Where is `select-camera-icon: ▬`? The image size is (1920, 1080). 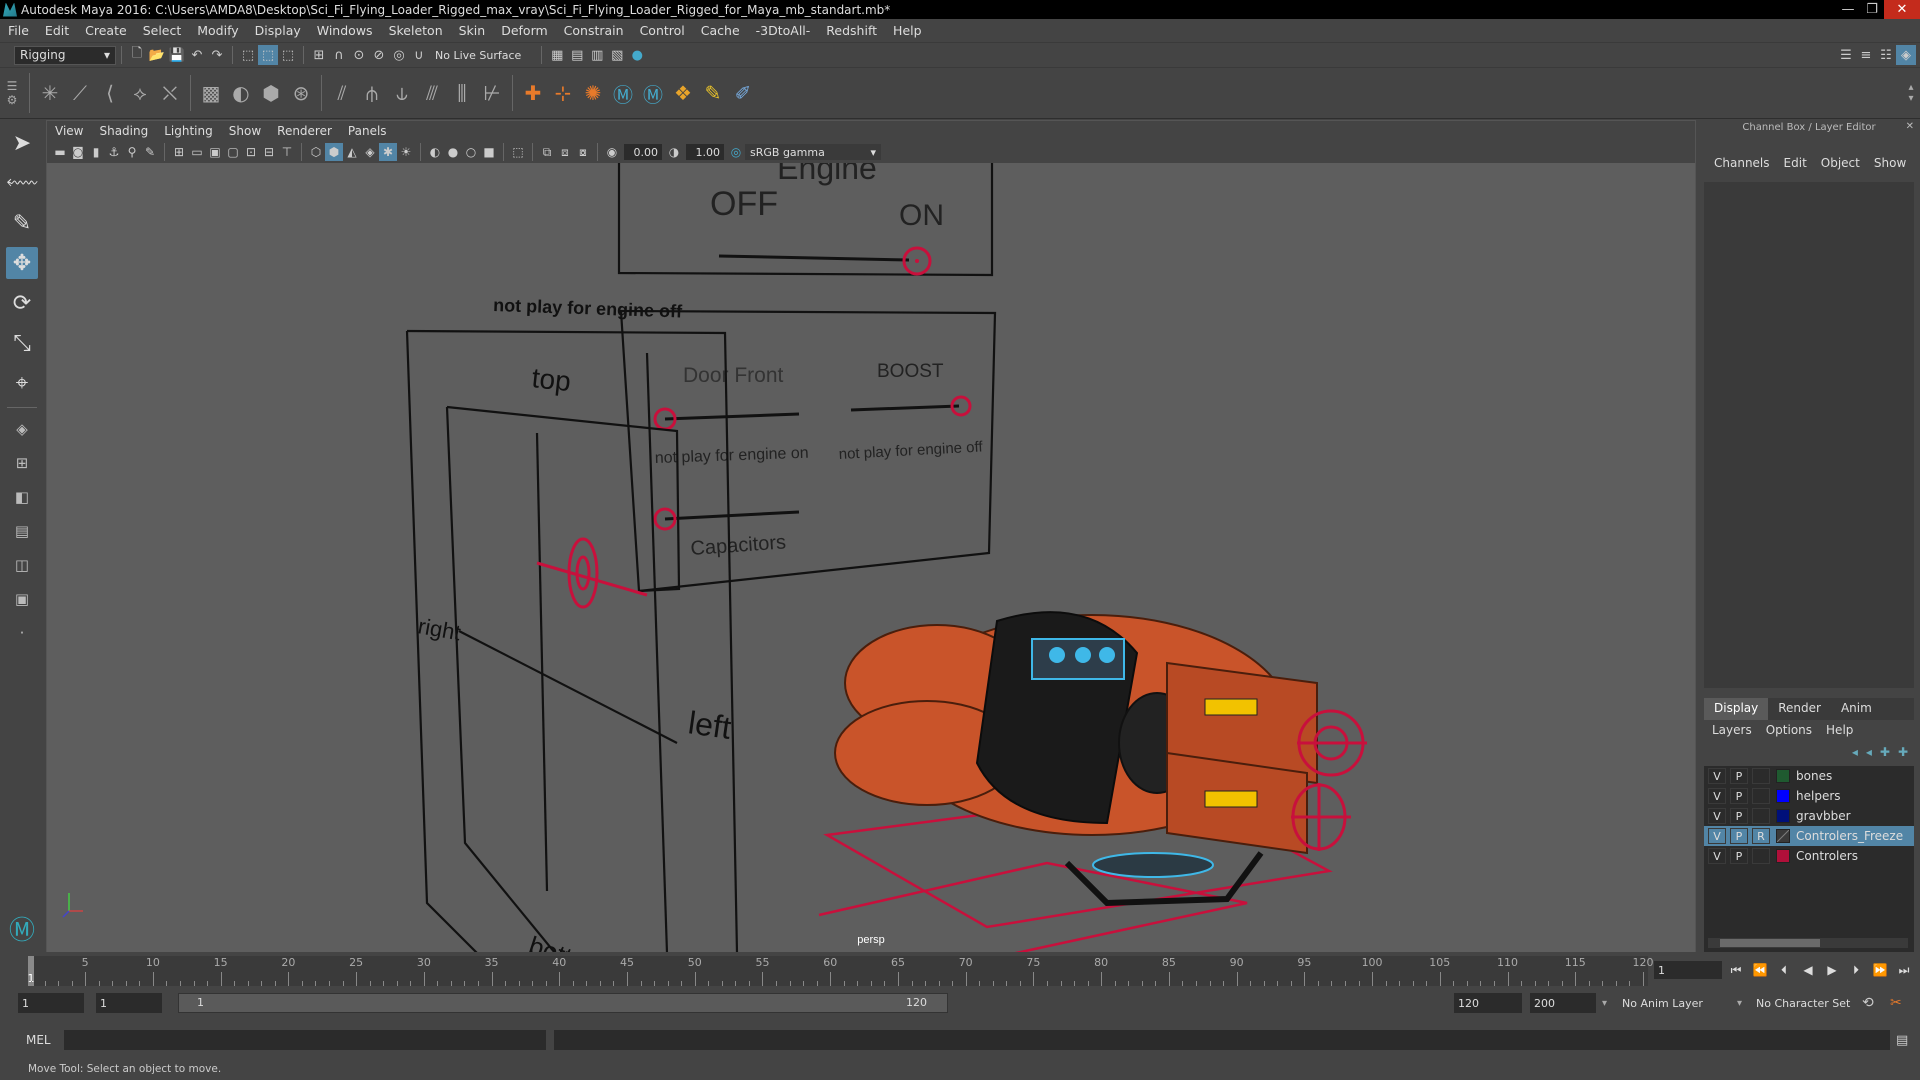
select-camera-icon: ▬ is located at coordinates (60, 152).